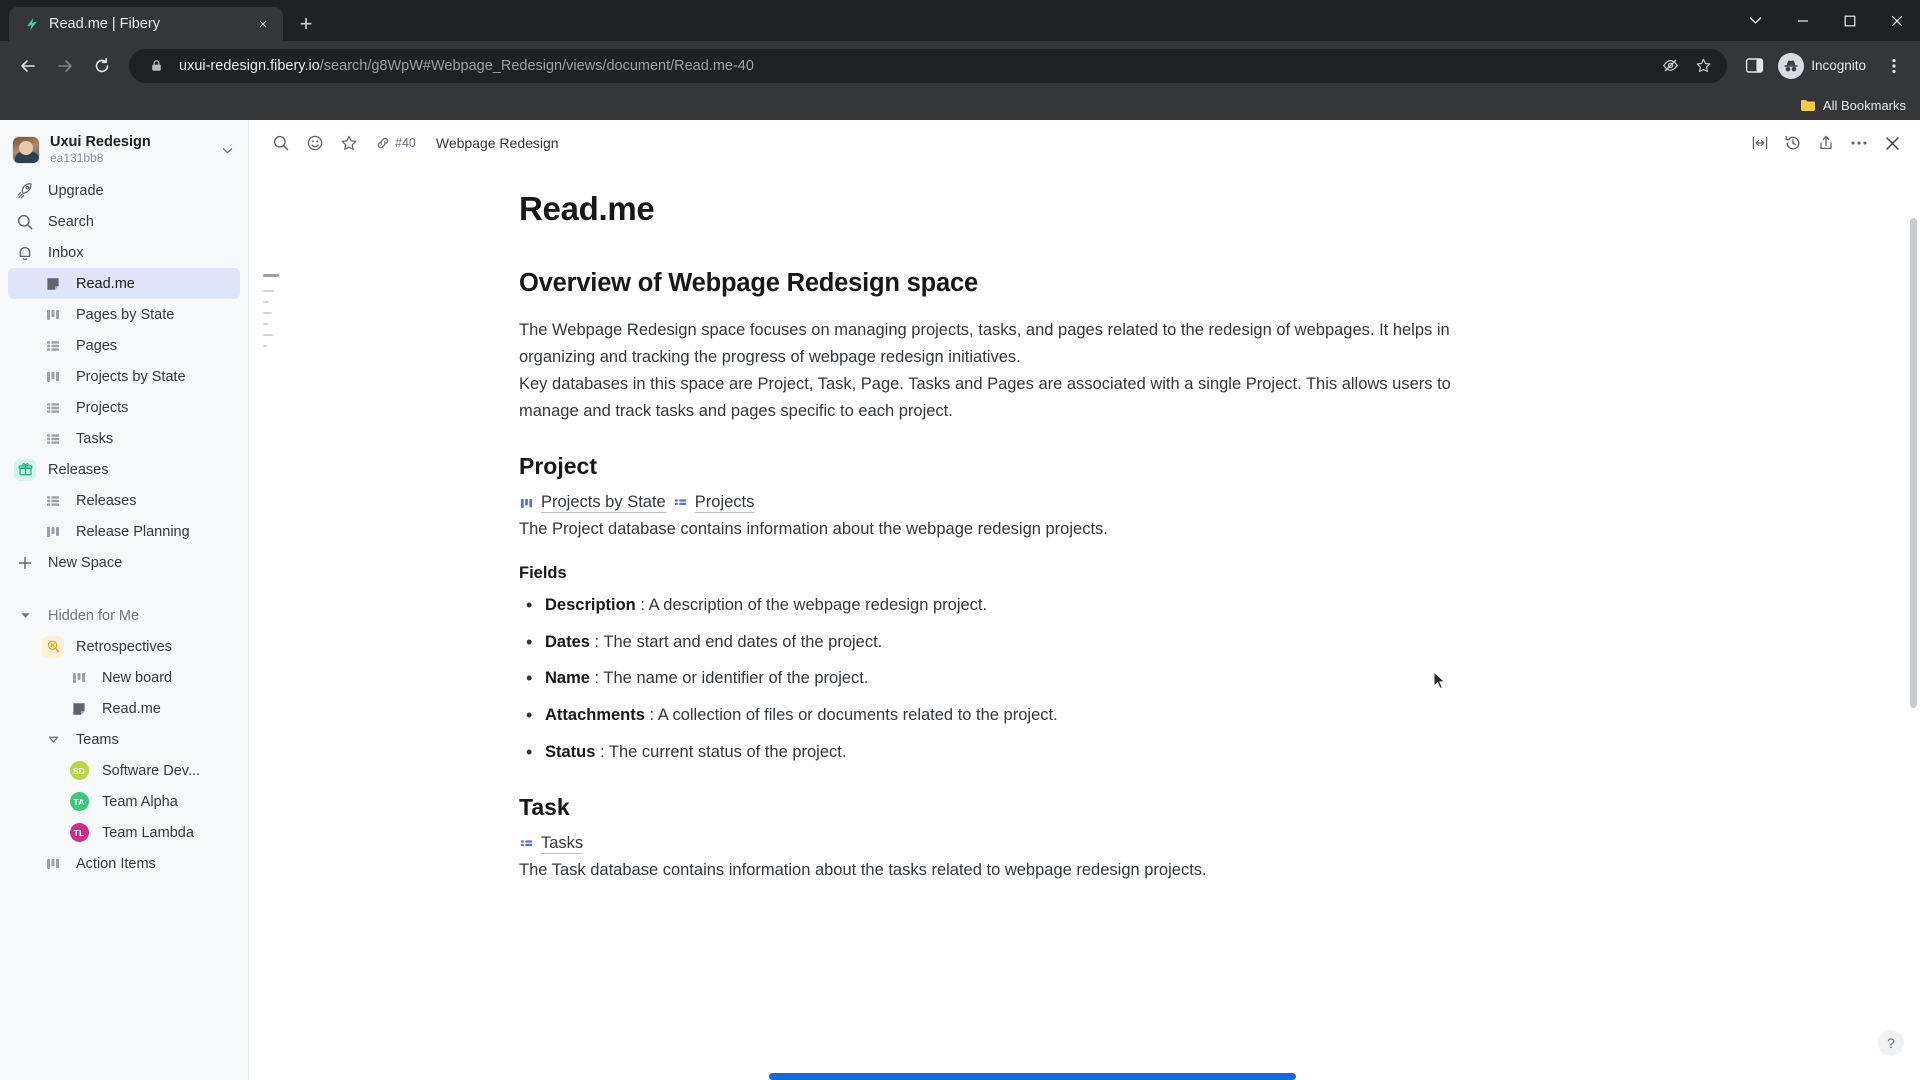 The image size is (1920, 1080). I want to click on back-button, so click(28, 66).